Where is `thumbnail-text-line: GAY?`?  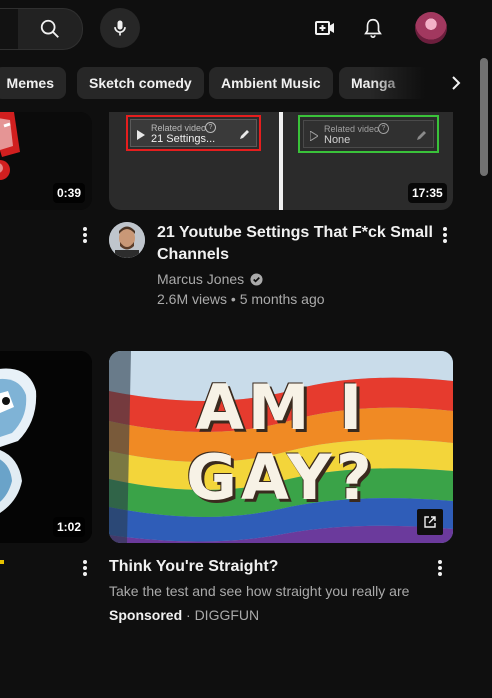
thumbnail-text-line: GAY? is located at coordinates (281, 477).